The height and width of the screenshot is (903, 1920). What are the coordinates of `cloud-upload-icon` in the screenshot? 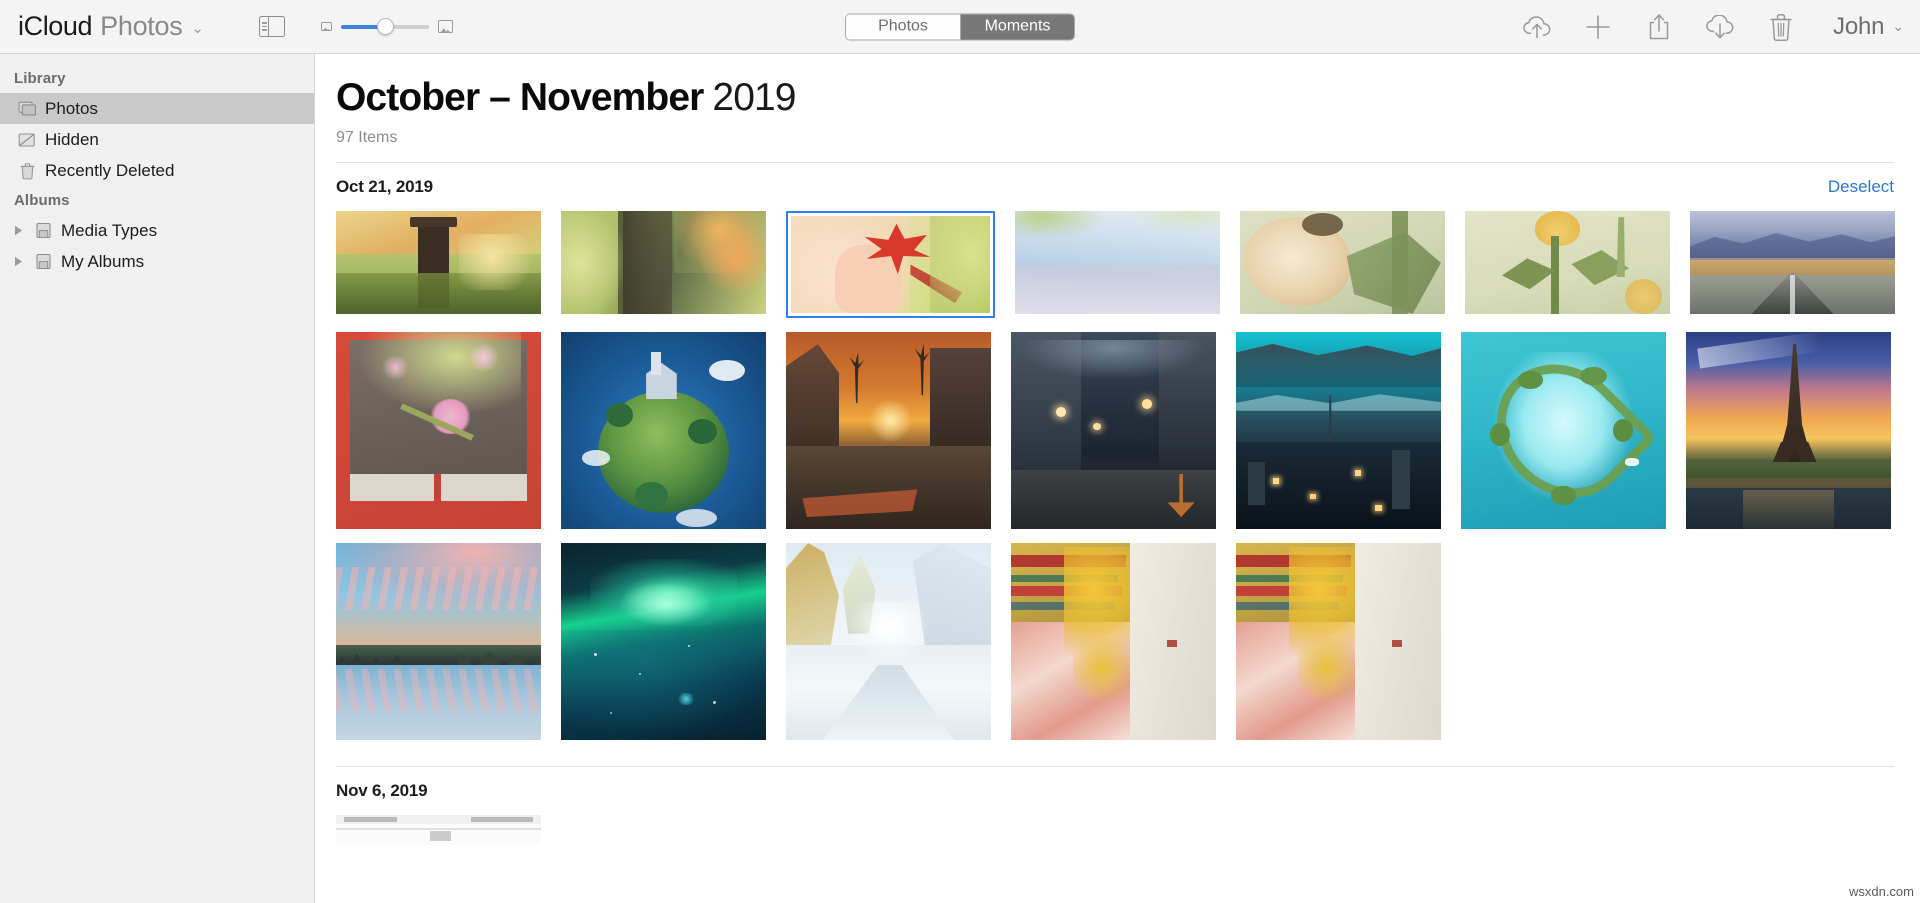 It's located at (1537, 27).